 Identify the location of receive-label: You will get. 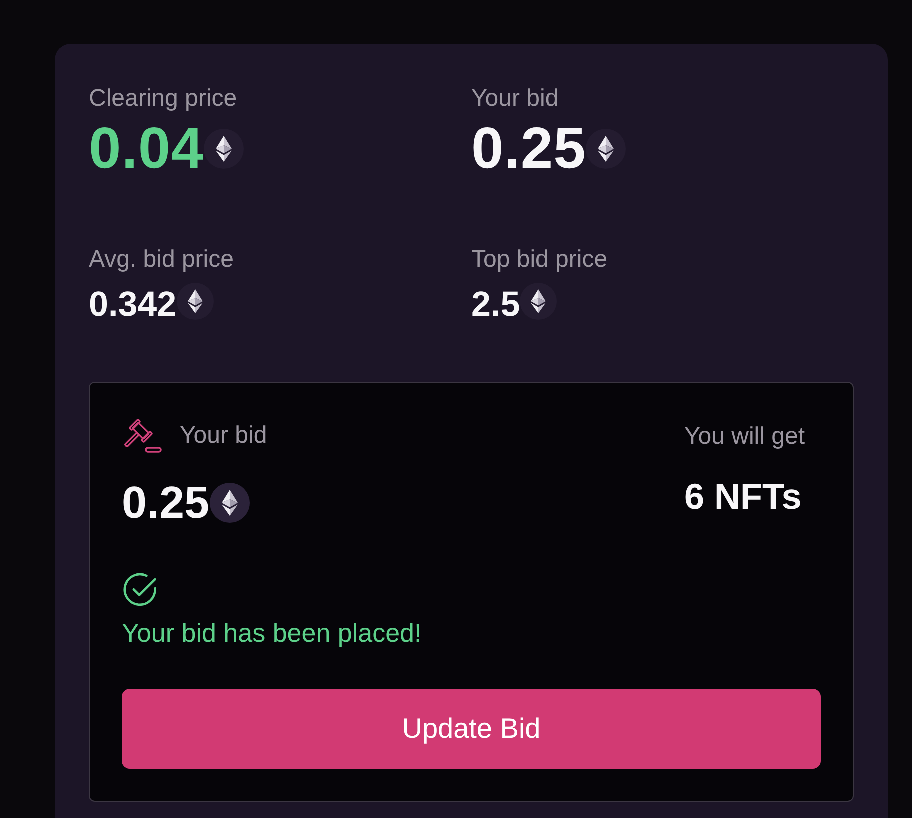
(744, 437).